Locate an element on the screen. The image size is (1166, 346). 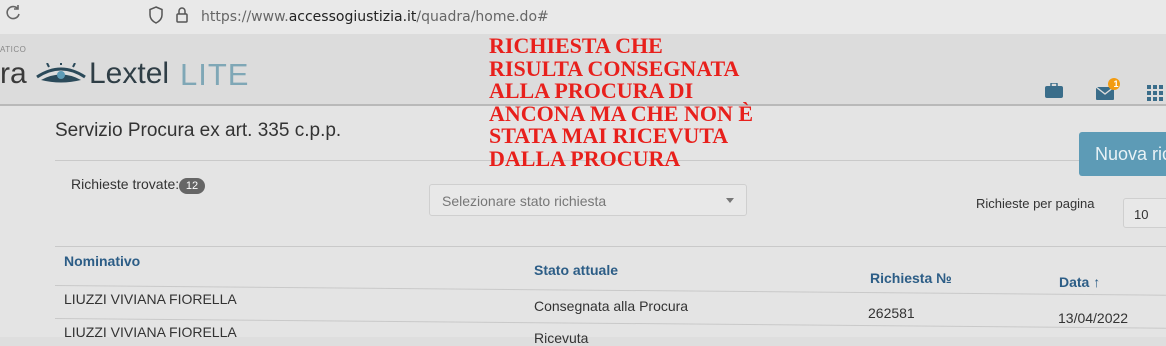
annotation-line: ANCONA MA CHE NON È is located at coordinates (621, 113).